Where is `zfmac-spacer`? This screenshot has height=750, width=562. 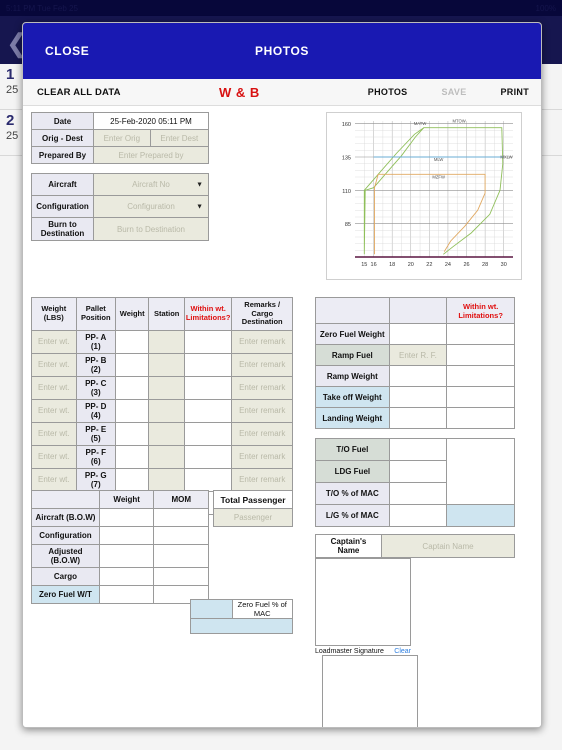
zfmac-spacer is located at coordinates (169, 609).